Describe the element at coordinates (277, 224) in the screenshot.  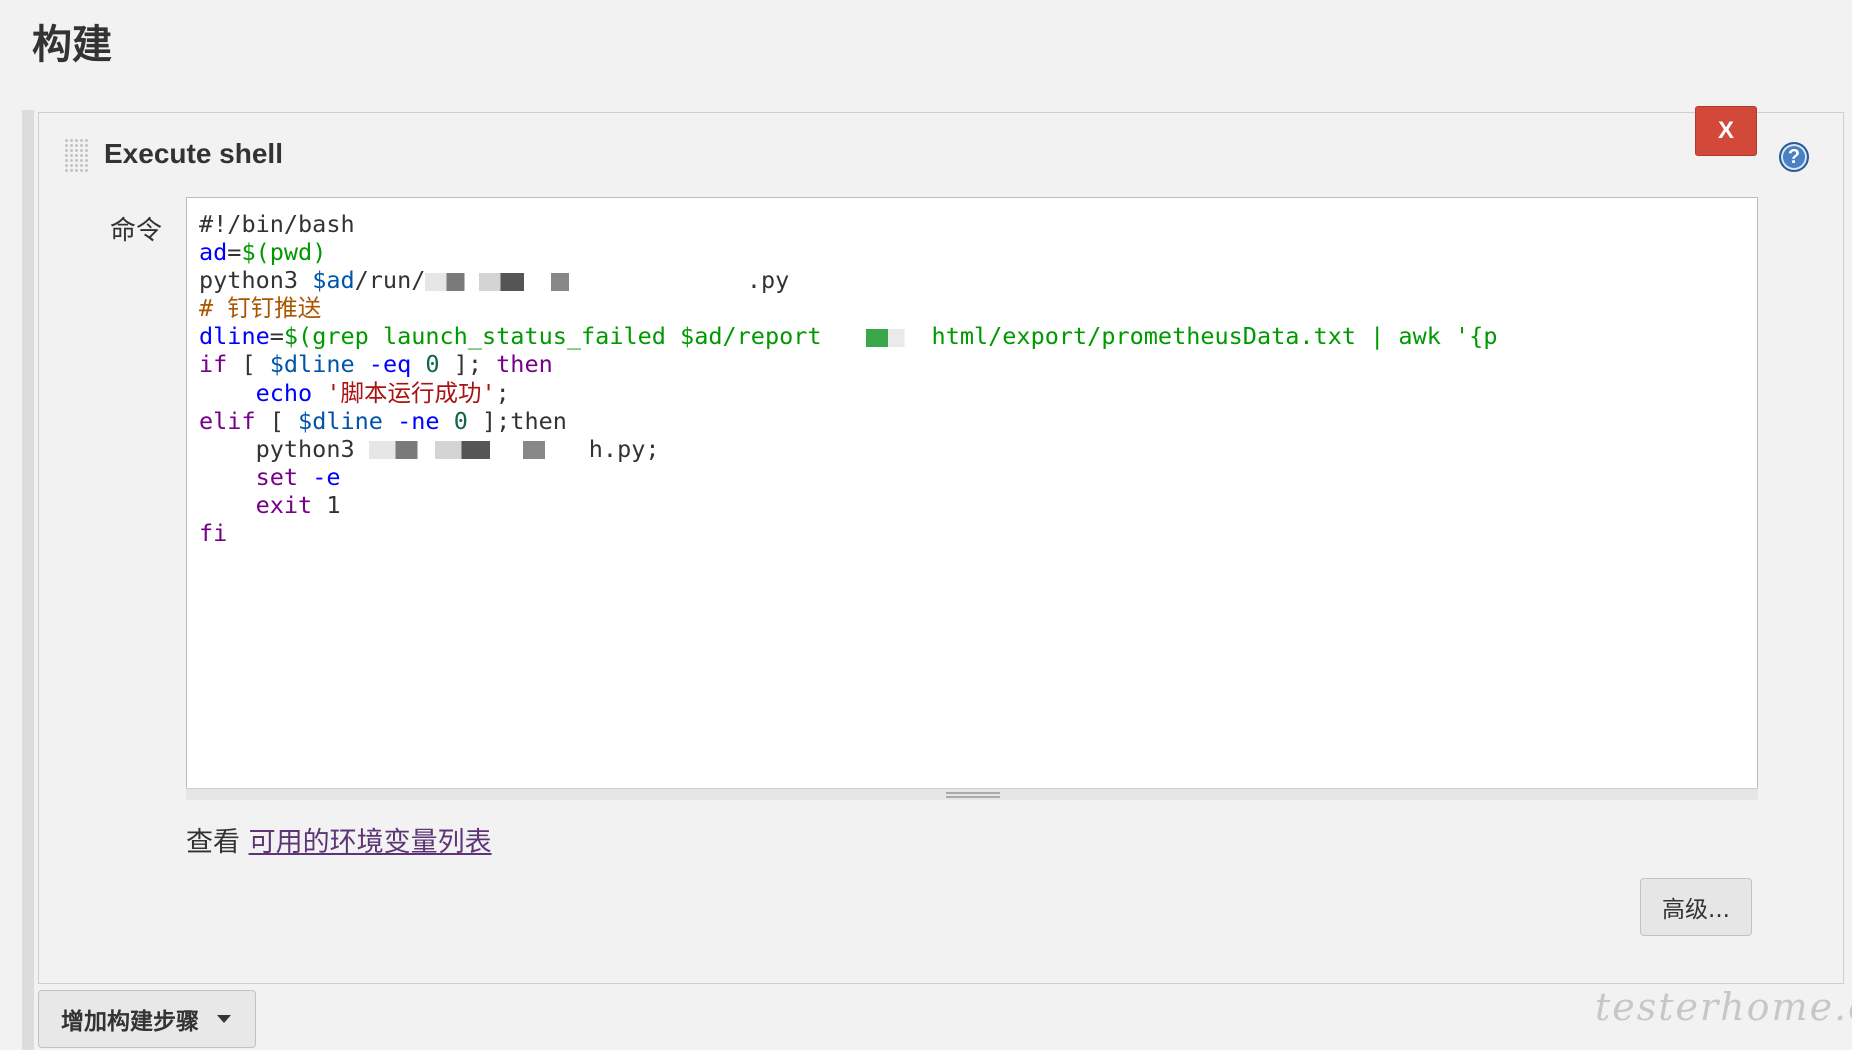
I see `code-token: #!/bin/bash` at that location.